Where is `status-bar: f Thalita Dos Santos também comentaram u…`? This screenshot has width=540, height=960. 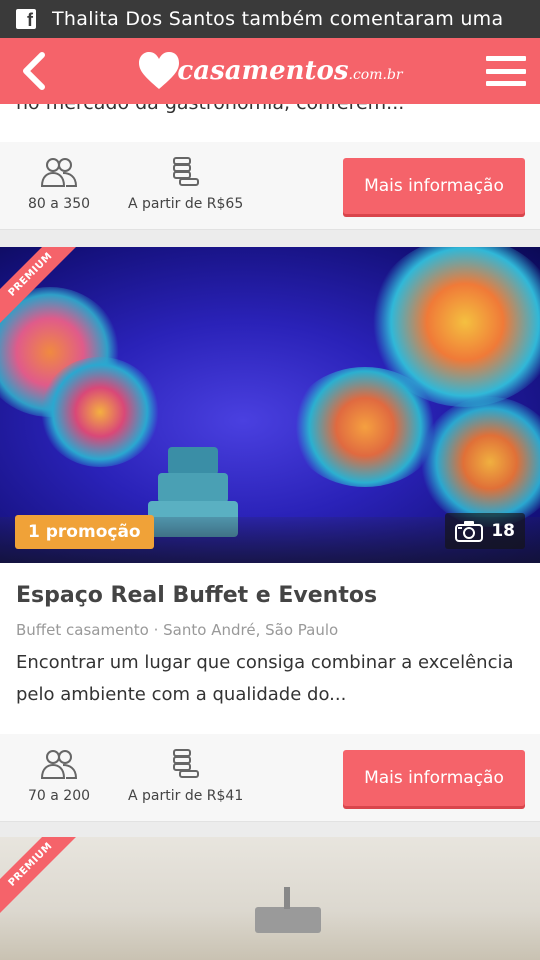
status-bar: f Thalita Dos Santos também comentaram u… is located at coordinates (270, 19).